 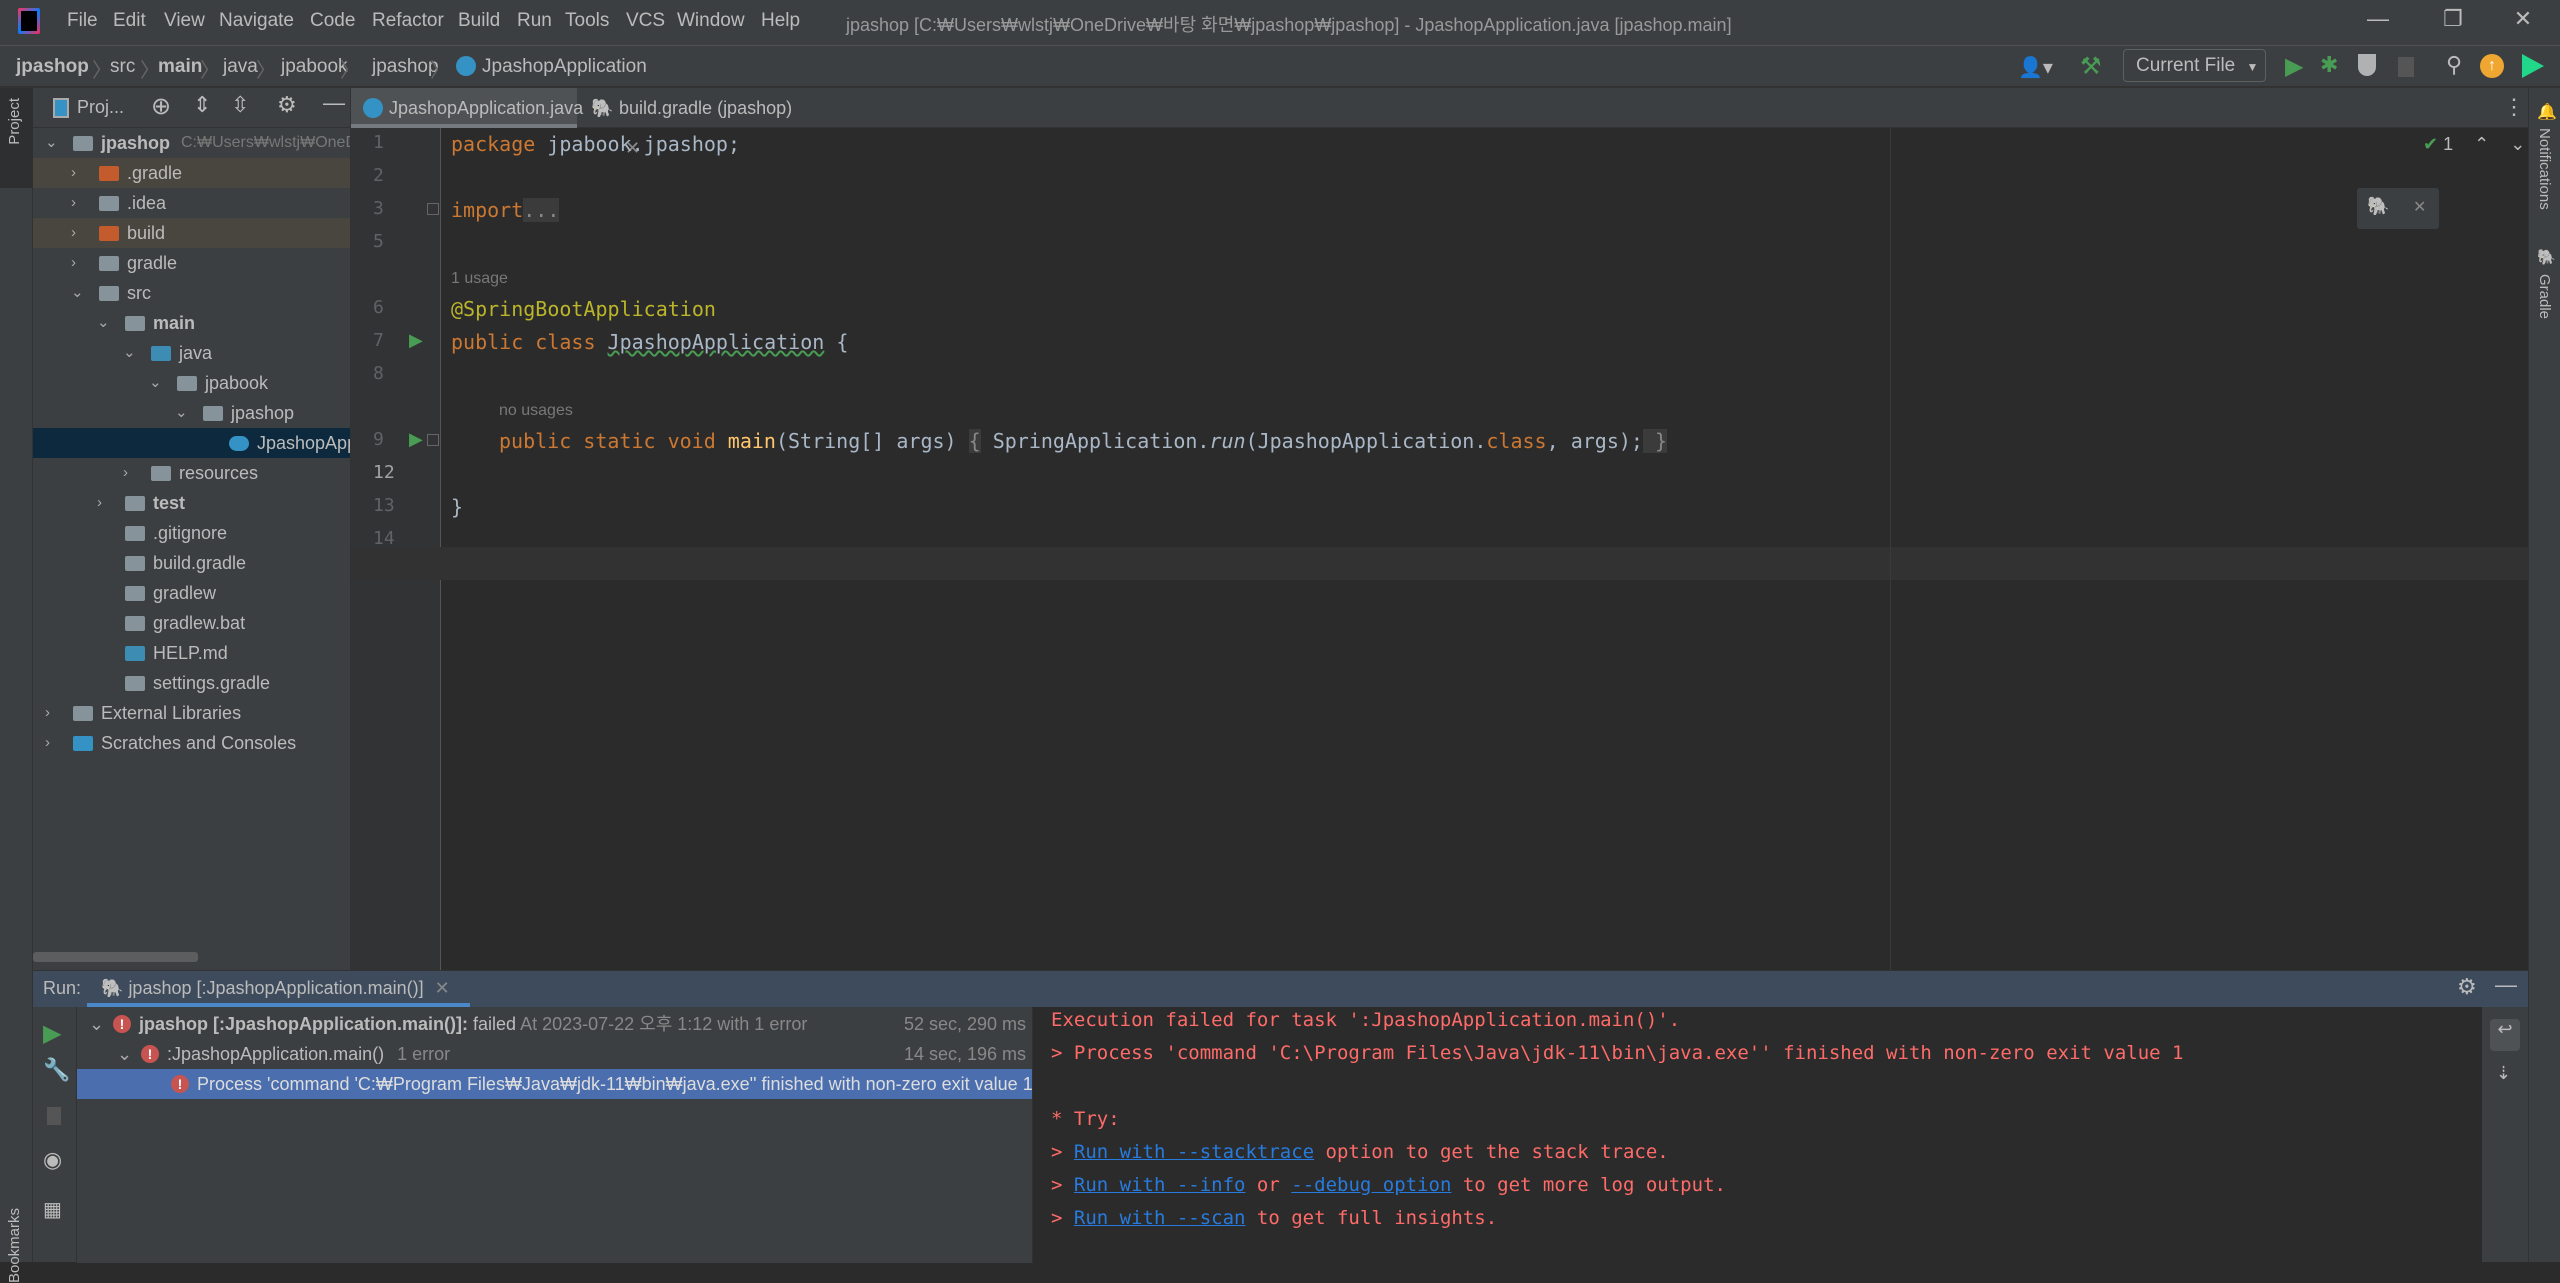 What do you see at coordinates (191, 593) in the screenshot?
I see `tree-item: gradlew` at bounding box center [191, 593].